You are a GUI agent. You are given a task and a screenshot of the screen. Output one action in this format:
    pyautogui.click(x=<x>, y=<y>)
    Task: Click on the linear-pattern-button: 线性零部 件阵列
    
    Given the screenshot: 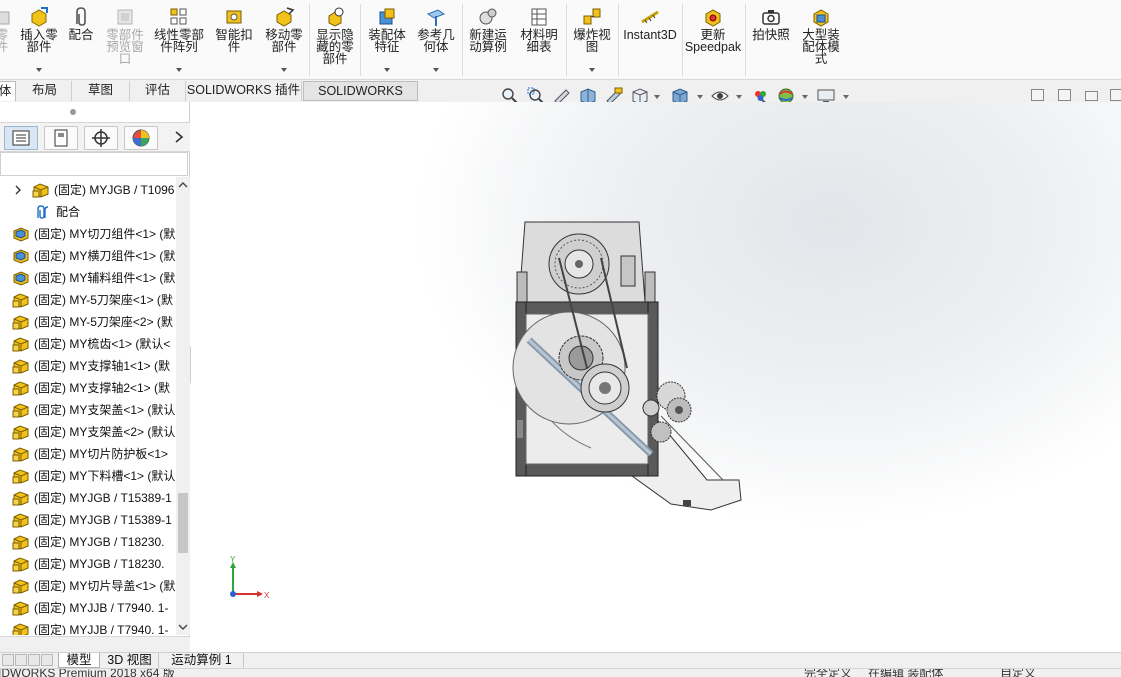 What is the action you would take?
    pyautogui.click(x=179, y=40)
    